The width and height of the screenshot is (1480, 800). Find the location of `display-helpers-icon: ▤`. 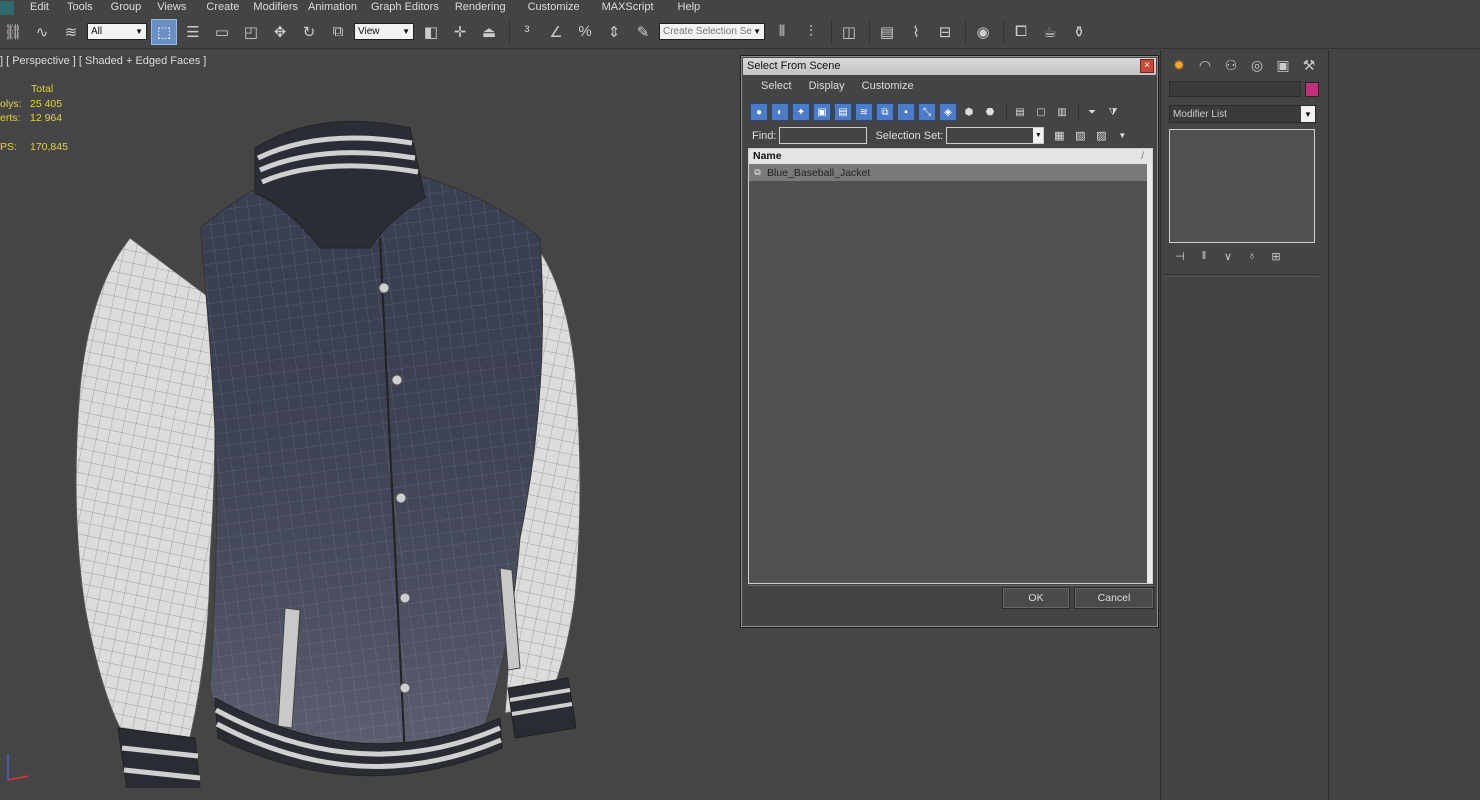

display-helpers-icon: ▤ is located at coordinates (843, 112).